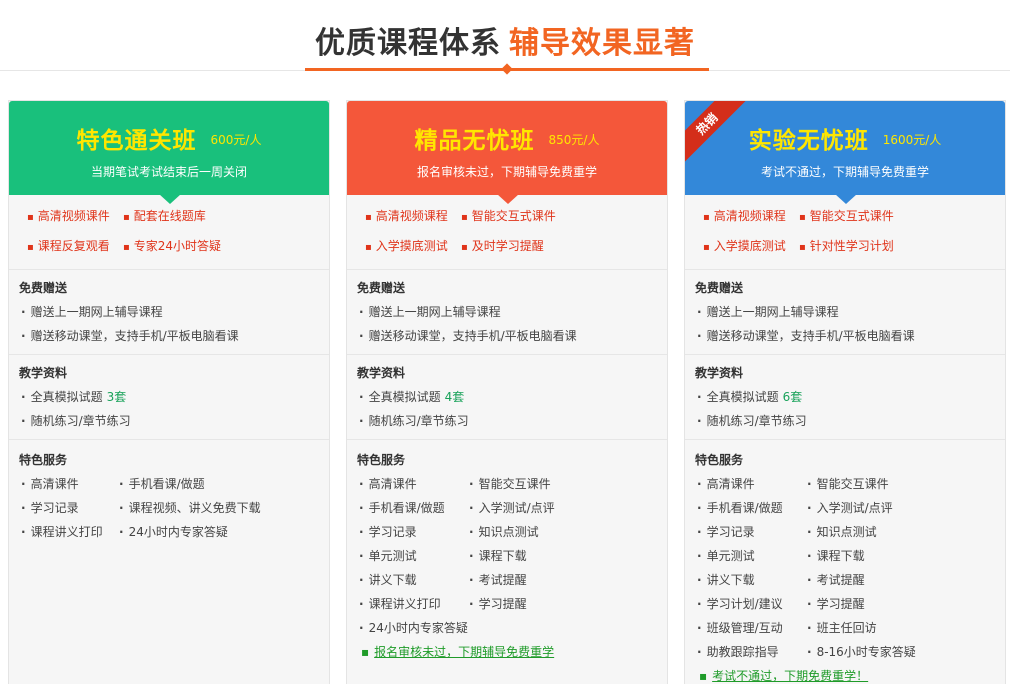 This screenshot has height=684, width=1010. I want to click on service-item: 班级管理/互动, so click(740, 627).